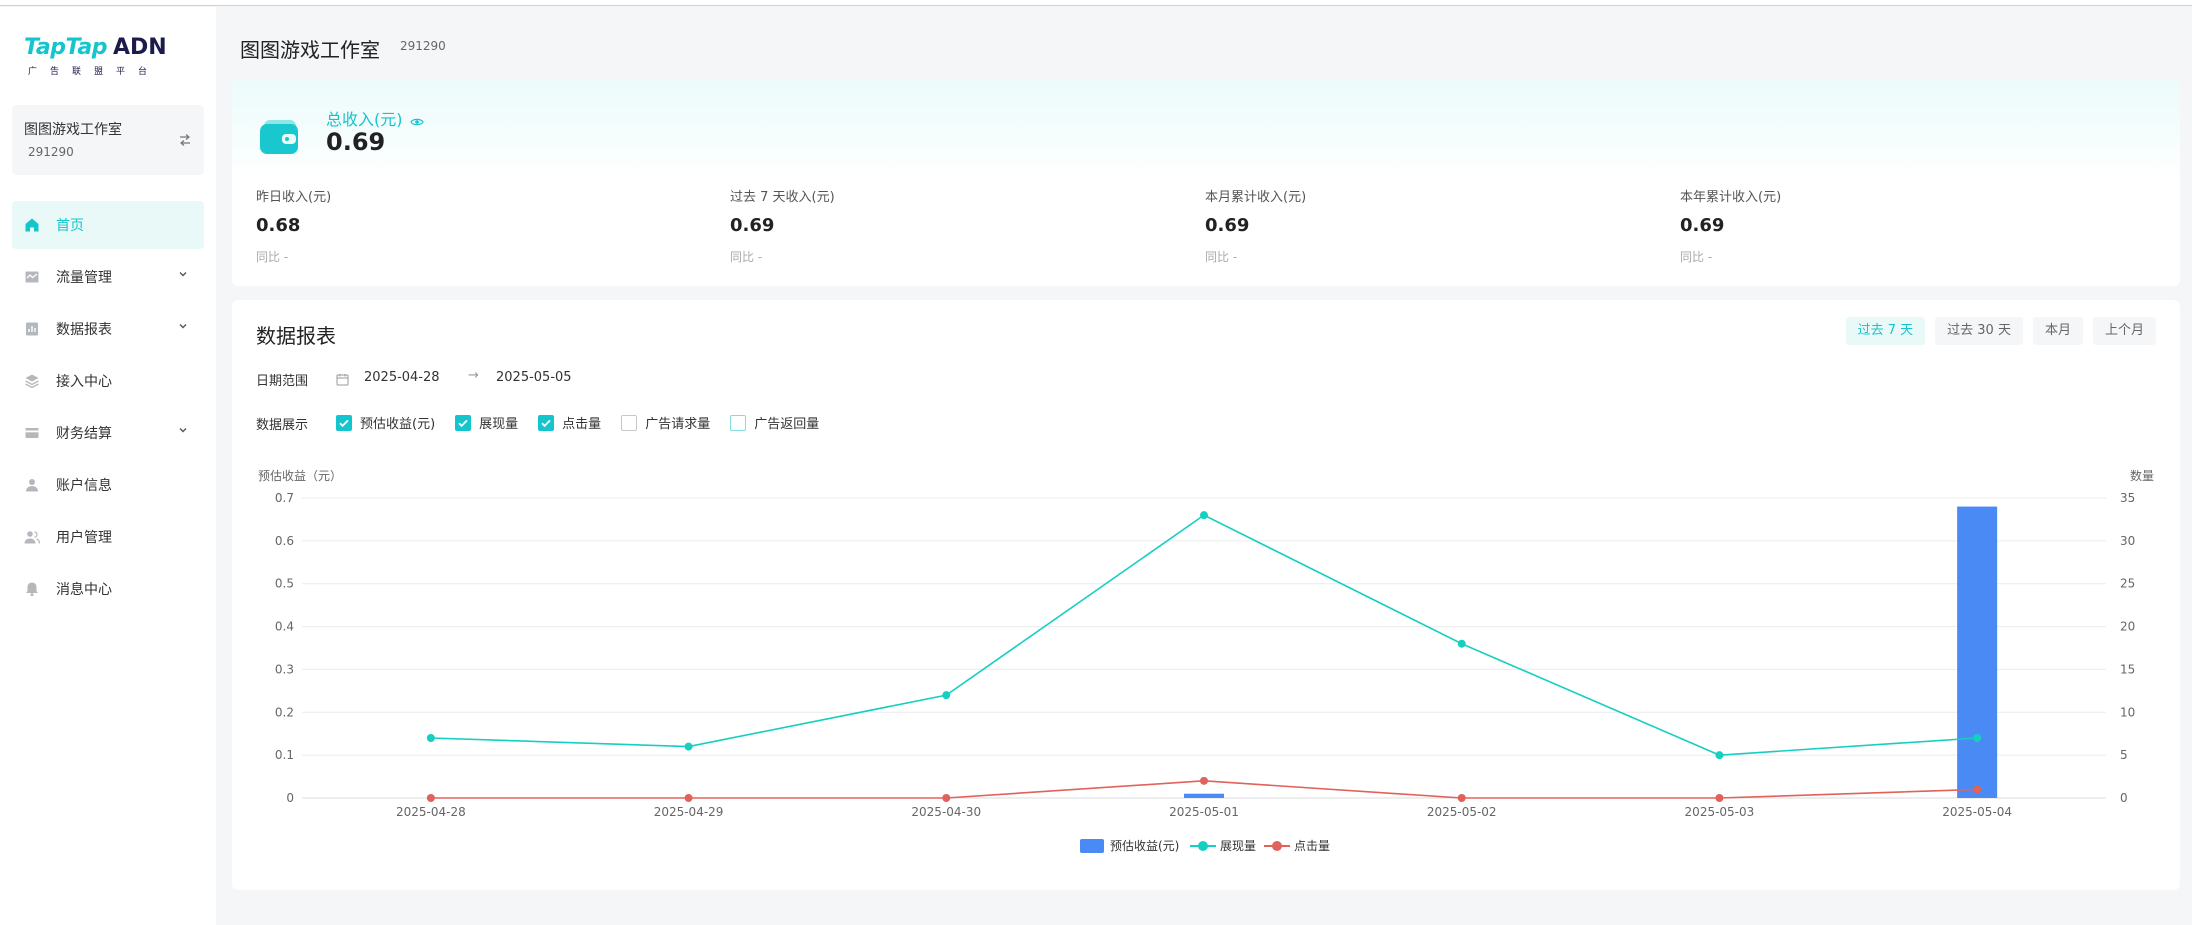 This screenshot has height=925, width=2192. I want to click on page-account-id: 291290, so click(423, 46).